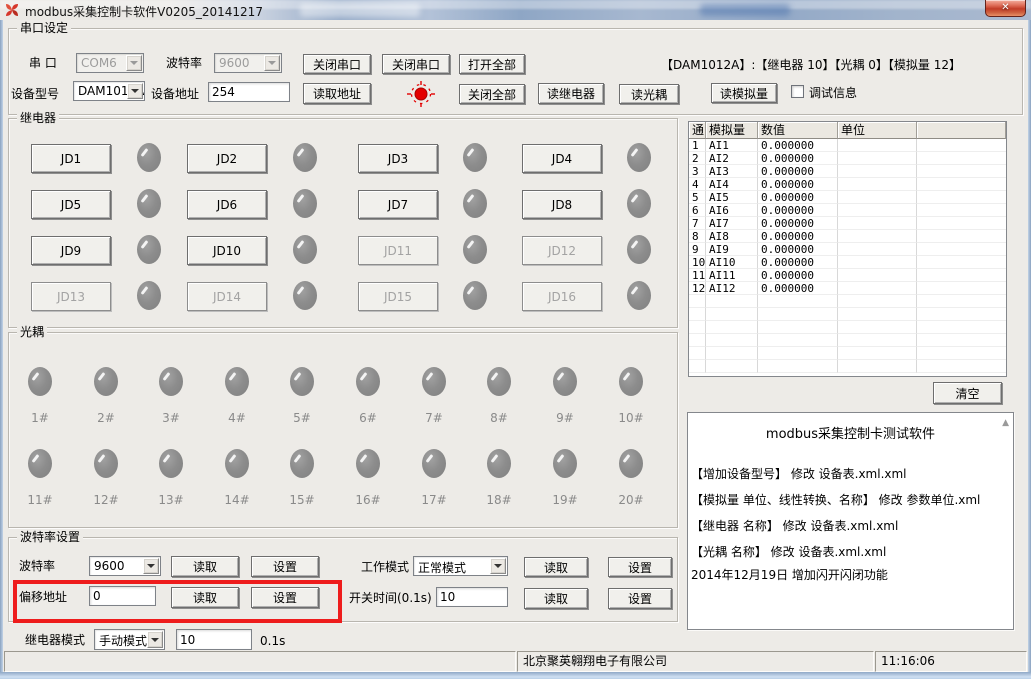 Image resolution: width=1031 pixels, height=679 pixels. Describe the element at coordinates (99, 63) in the screenshot. I see `serial-port-value: COM6` at that location.